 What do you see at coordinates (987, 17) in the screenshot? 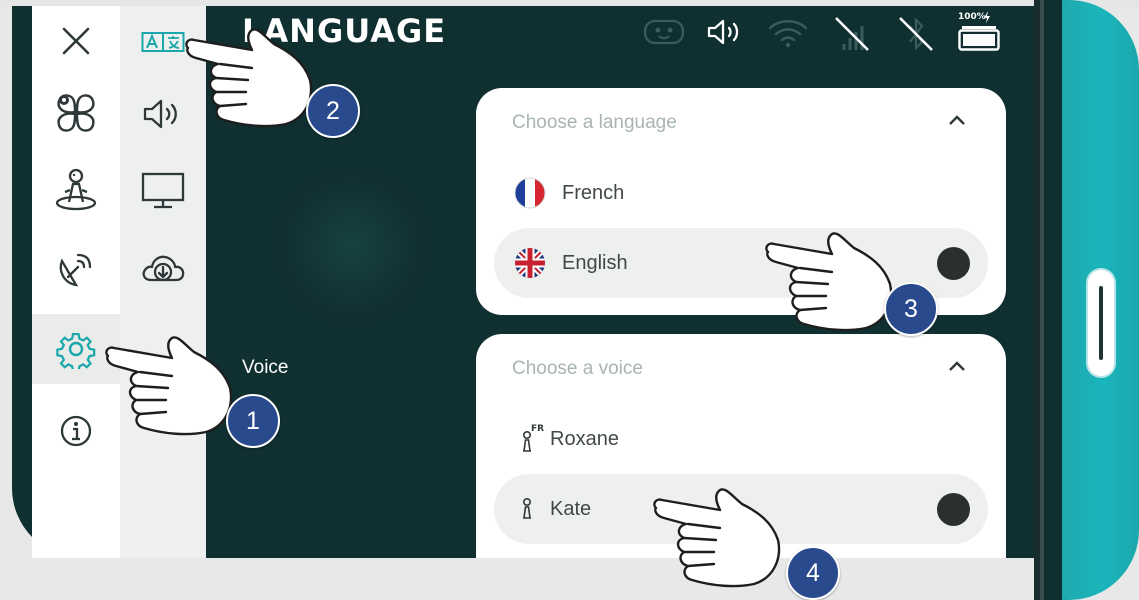
I see `charging-icon` at bounding box center [987, 17].